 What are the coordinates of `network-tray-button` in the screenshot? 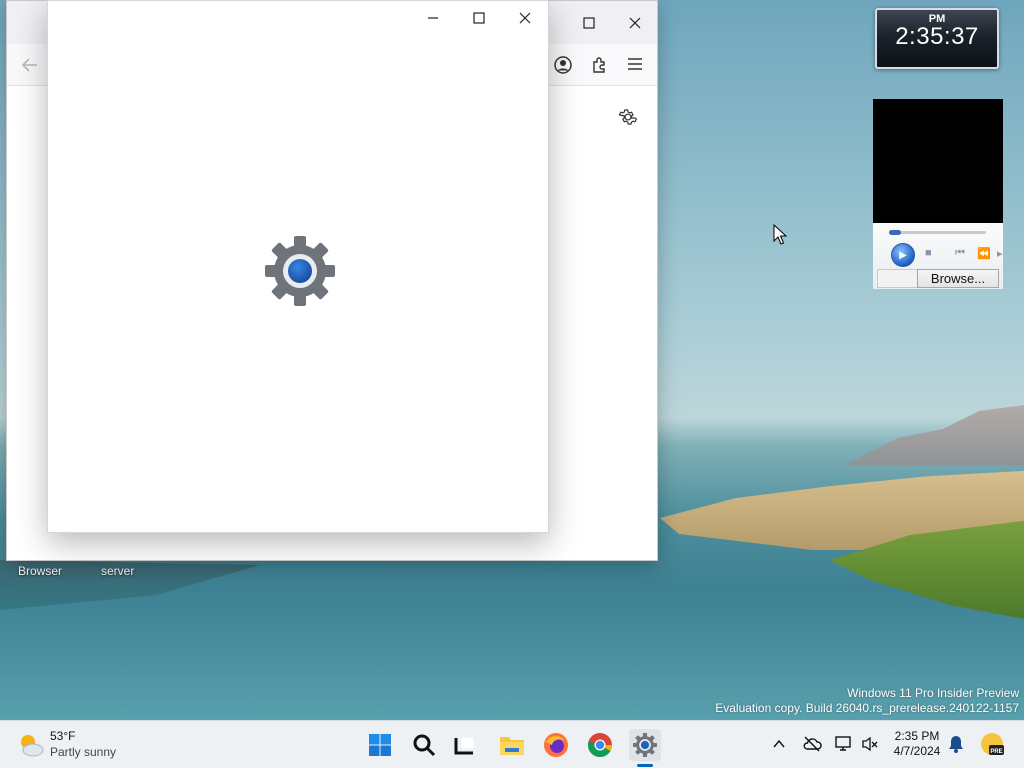 It's located at (844, 746).